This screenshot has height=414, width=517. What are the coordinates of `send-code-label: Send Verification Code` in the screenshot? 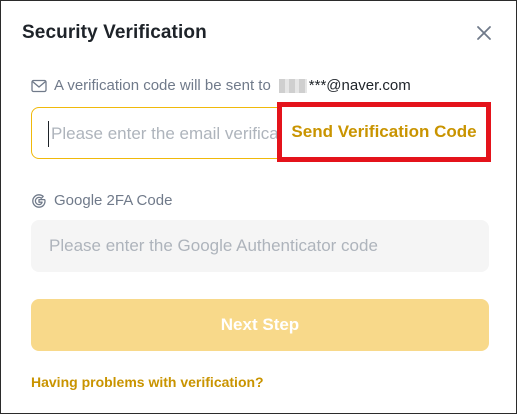 It's located at (384, 131).